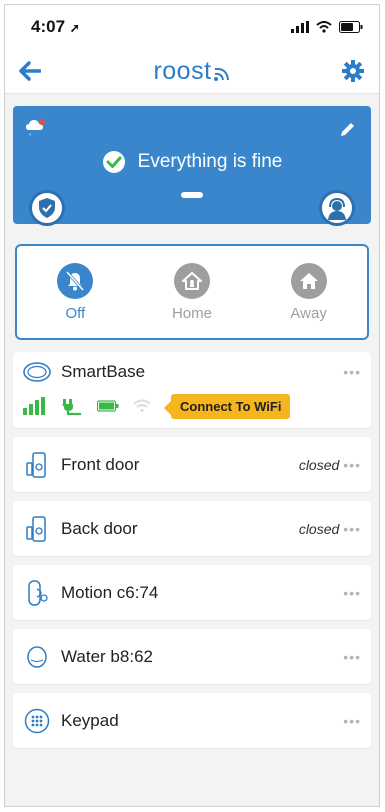 This screenshot has width=385, height=812. What do you see at coordinates (353, 71) in the screenshot?
I see `settings-gear-icon` at bounding box center [353, 71].